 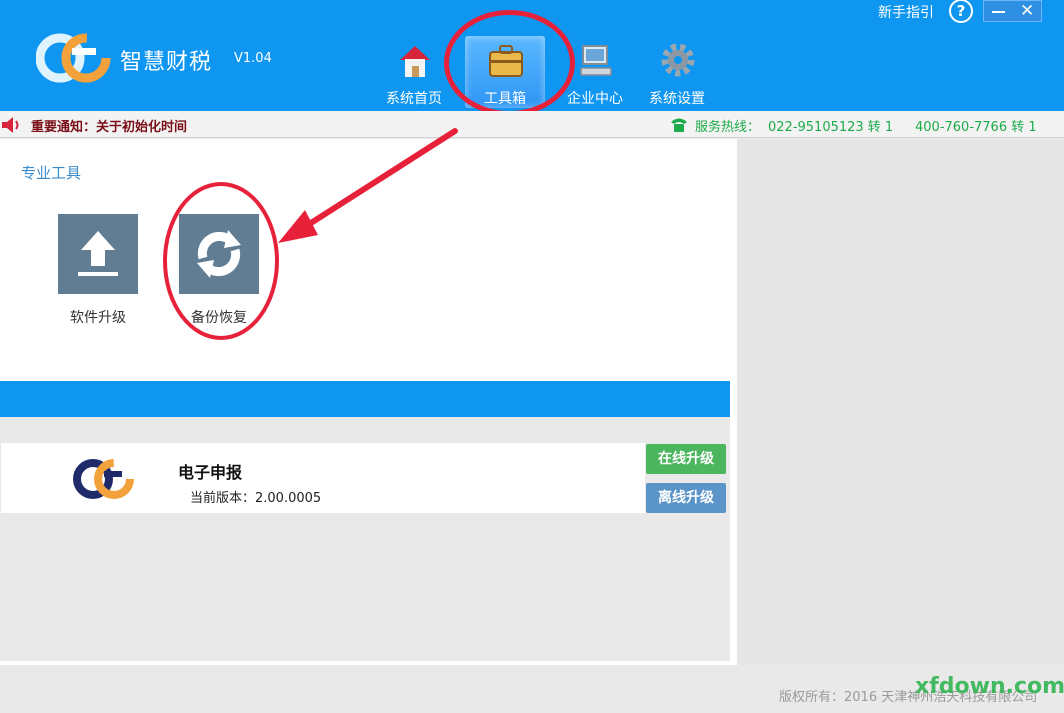 What do you see at coordinates (595, 99) in the screenshot?
I see `nav-enterprise-label: 企业中心` at bounding box center [595, 99].